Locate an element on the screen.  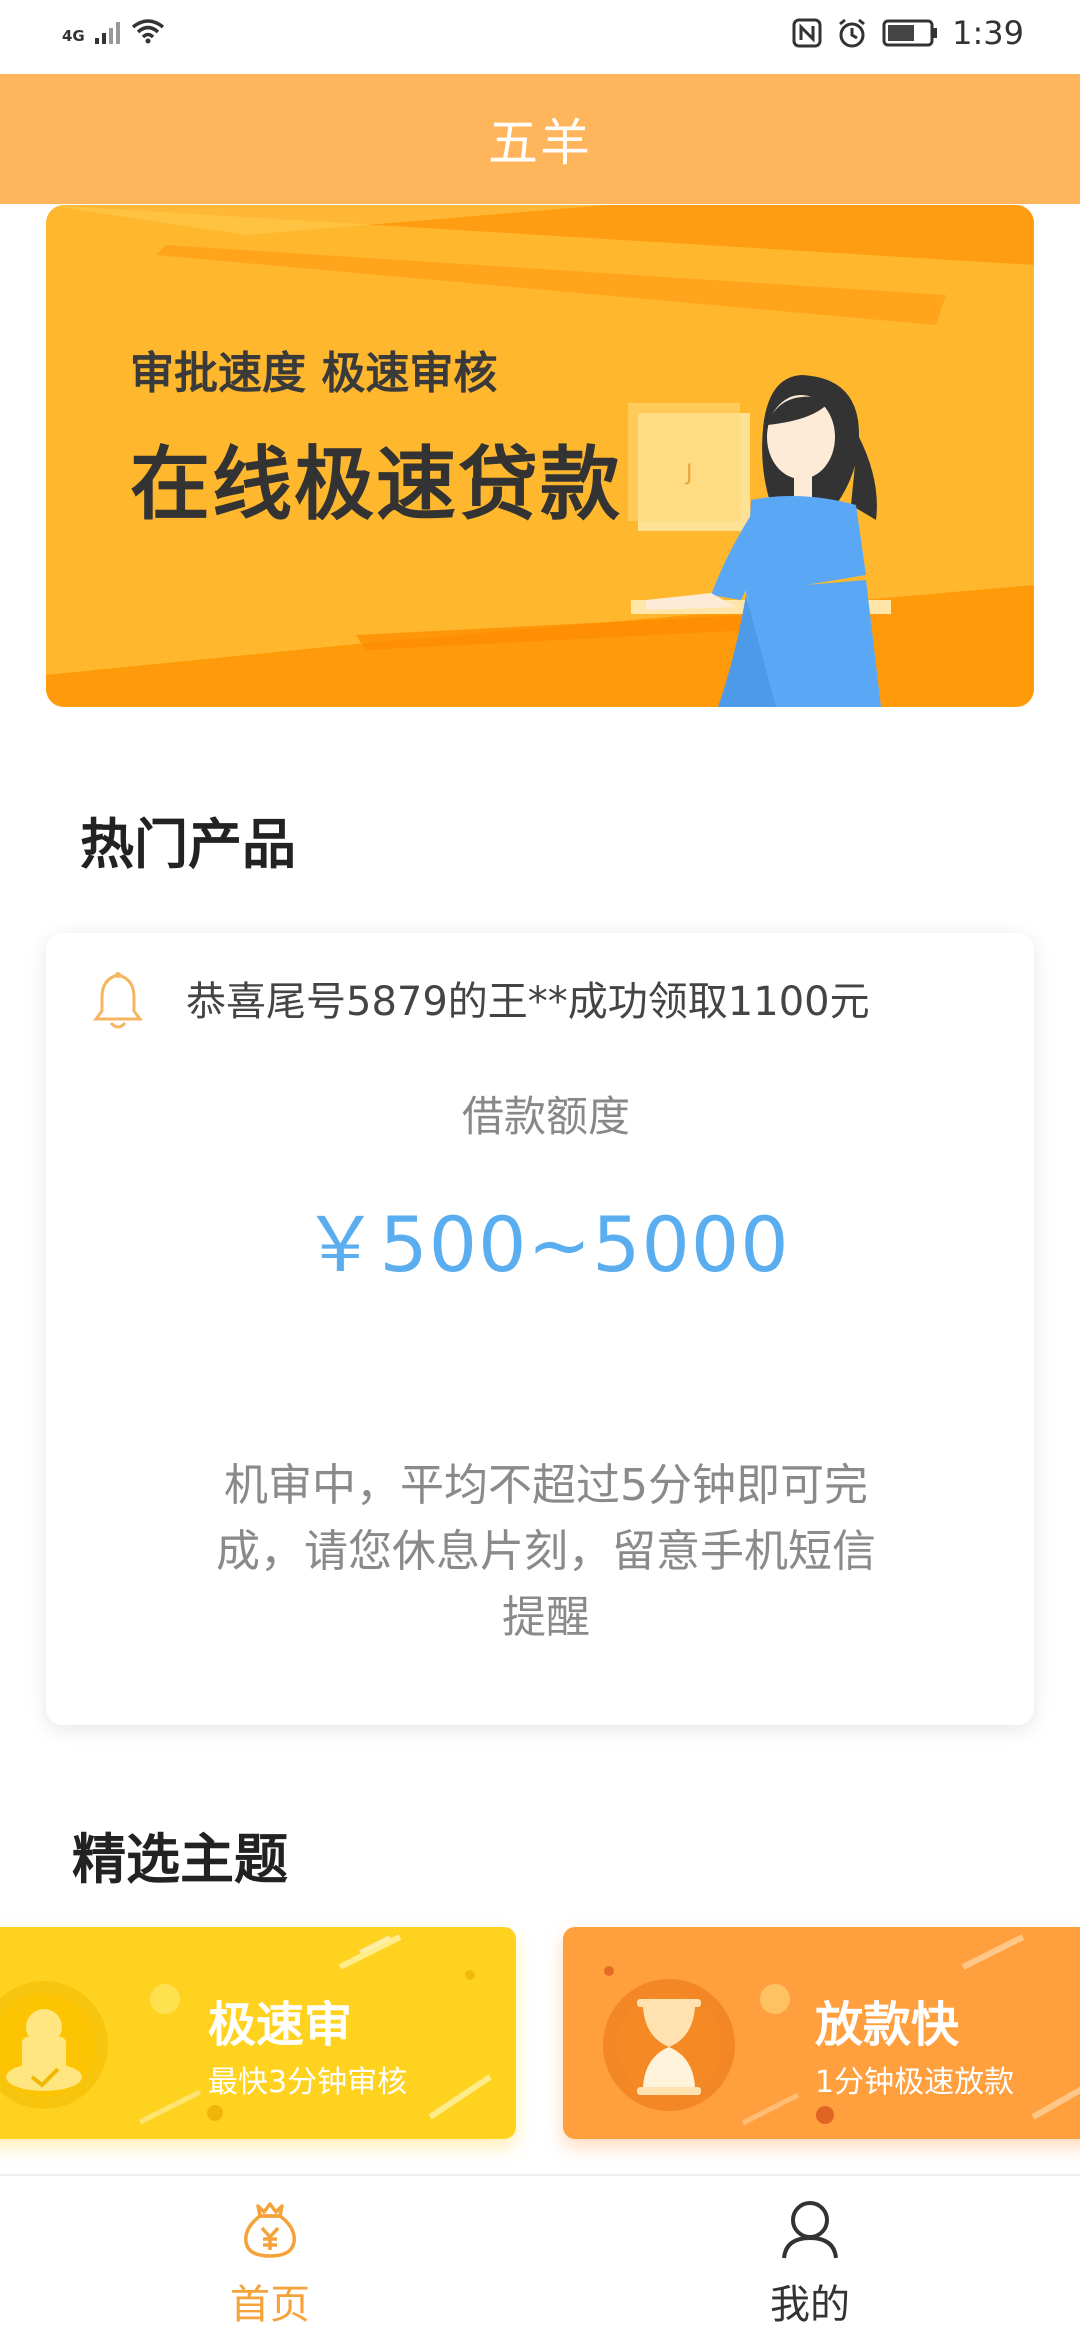
notice-text: 恭喜尾号5879的王**成功领取1100元 is located at coordinates (528, 1002).